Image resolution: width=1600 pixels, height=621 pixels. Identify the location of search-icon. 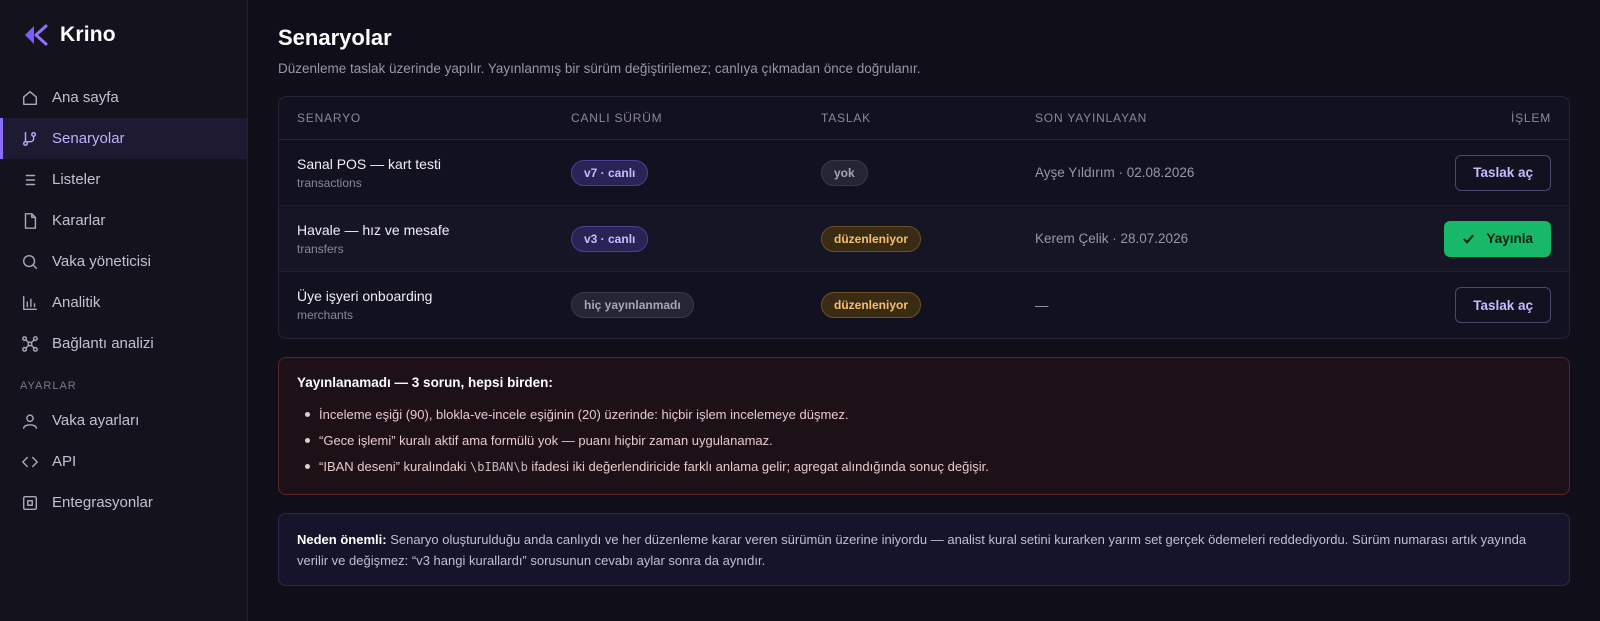
(30, 262).